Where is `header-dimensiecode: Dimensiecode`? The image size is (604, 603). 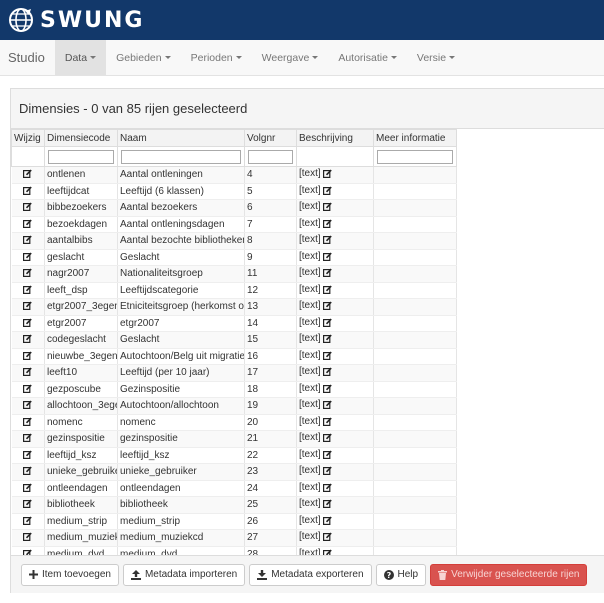 header-dimensiecode: Dimensiecode is located at coordinates (81, 138).